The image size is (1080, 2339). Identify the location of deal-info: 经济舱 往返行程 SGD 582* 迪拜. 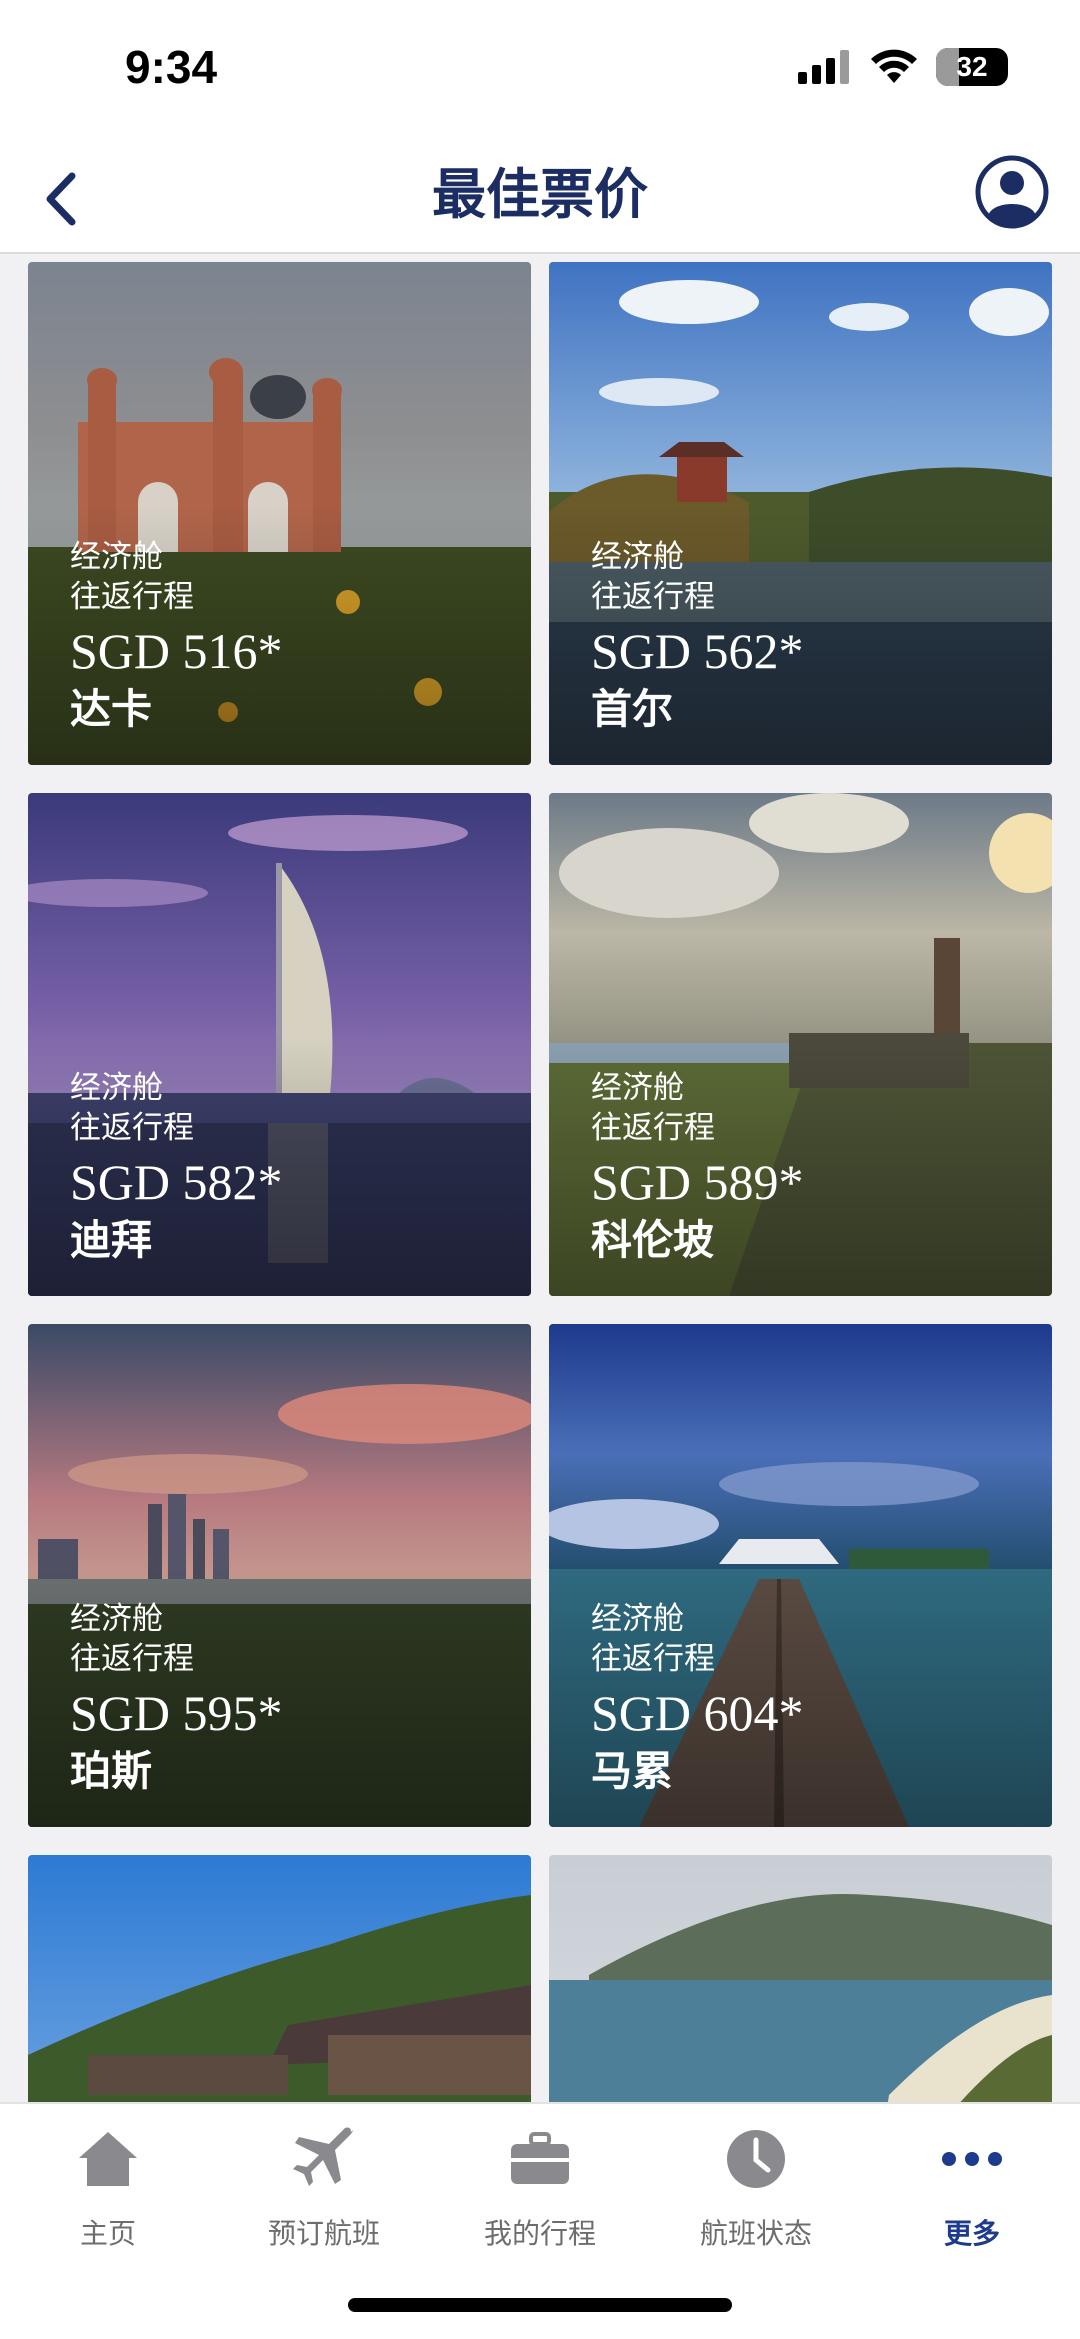
(176, 1168).